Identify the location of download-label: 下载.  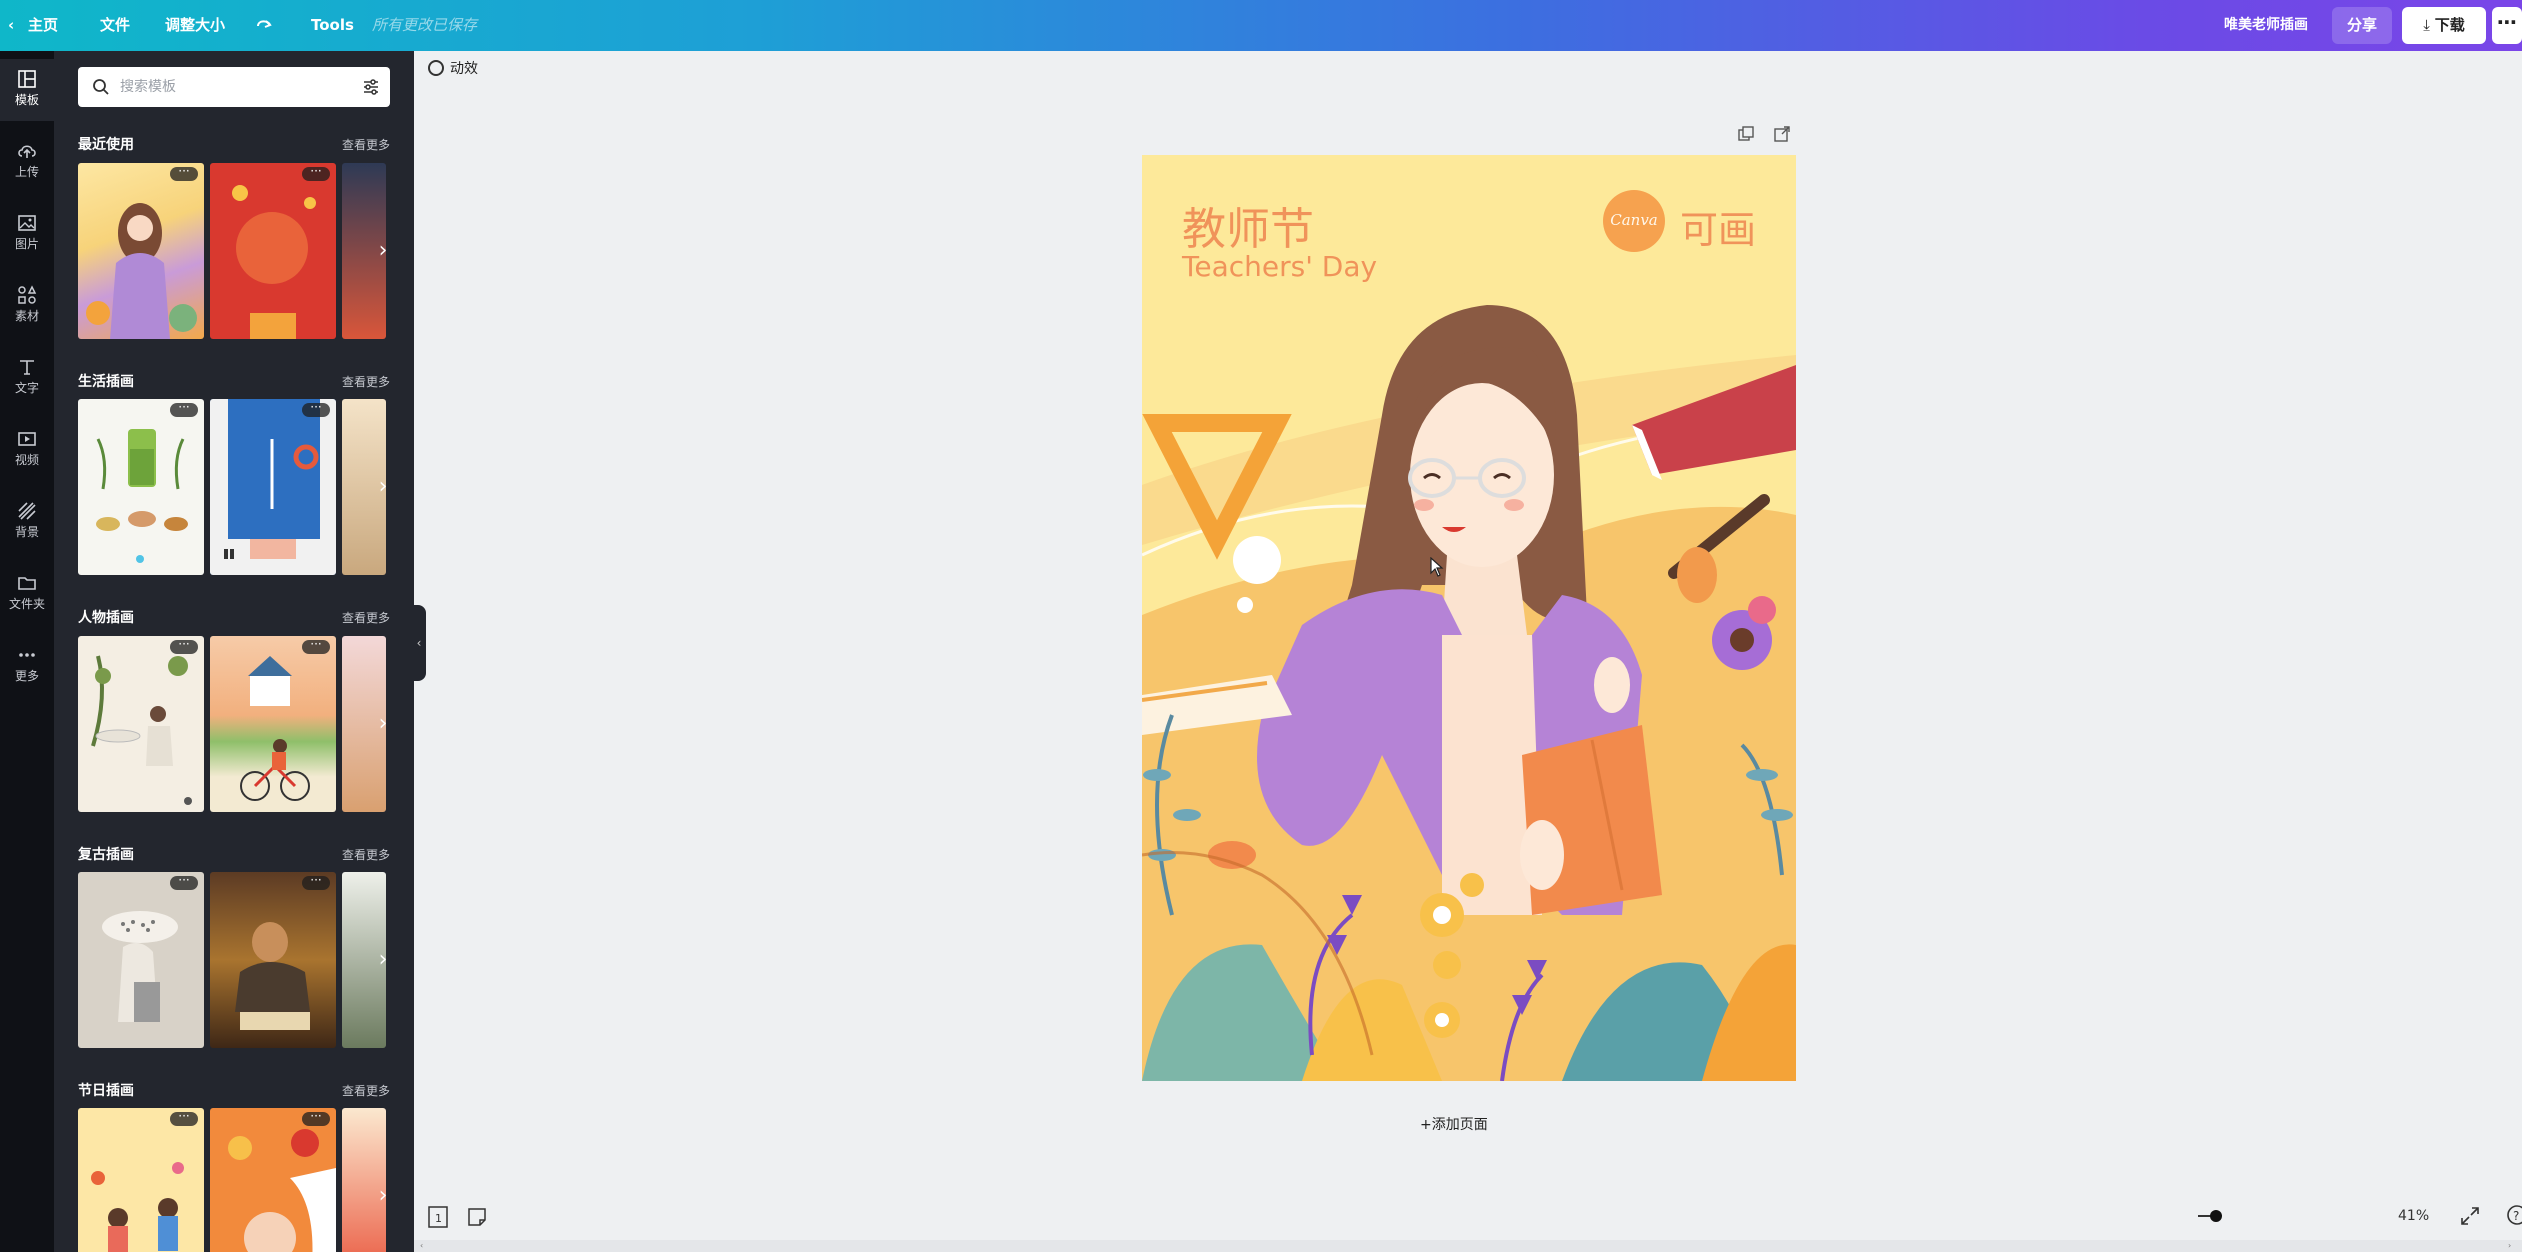
(2449, 25).